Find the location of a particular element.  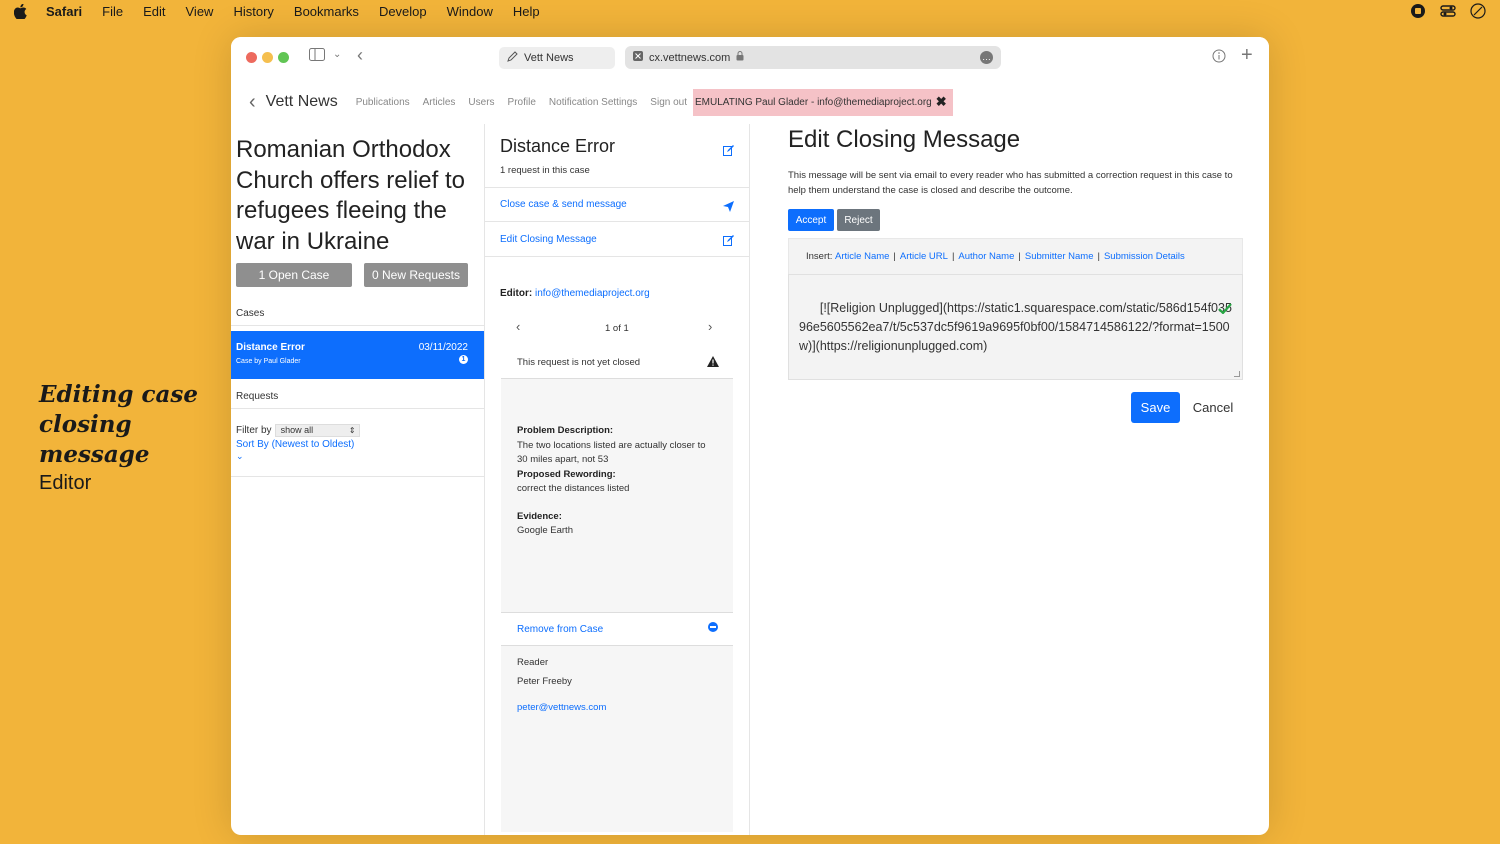

menu-view: View is located at coordinates (200, 11).